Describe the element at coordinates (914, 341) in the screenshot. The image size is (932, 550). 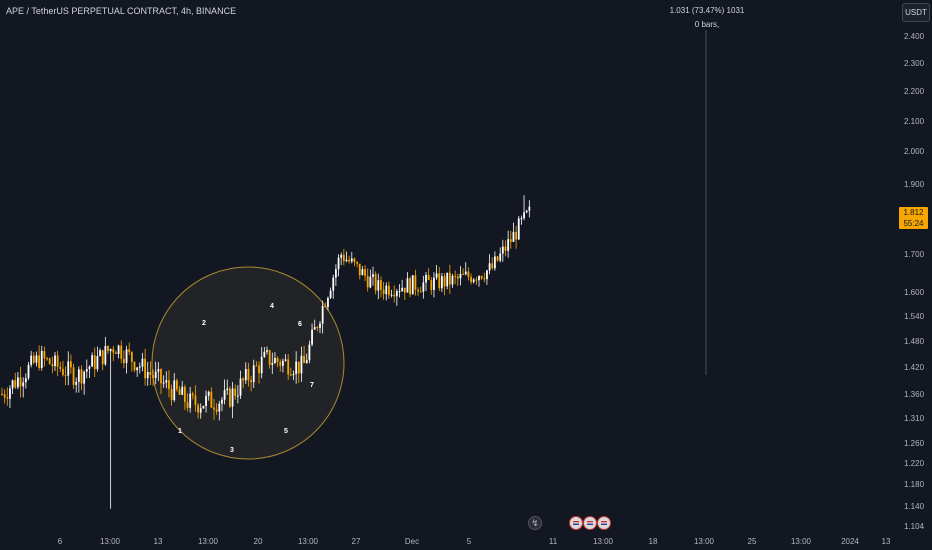
I see `price-axis-label: 1.480` at that location.